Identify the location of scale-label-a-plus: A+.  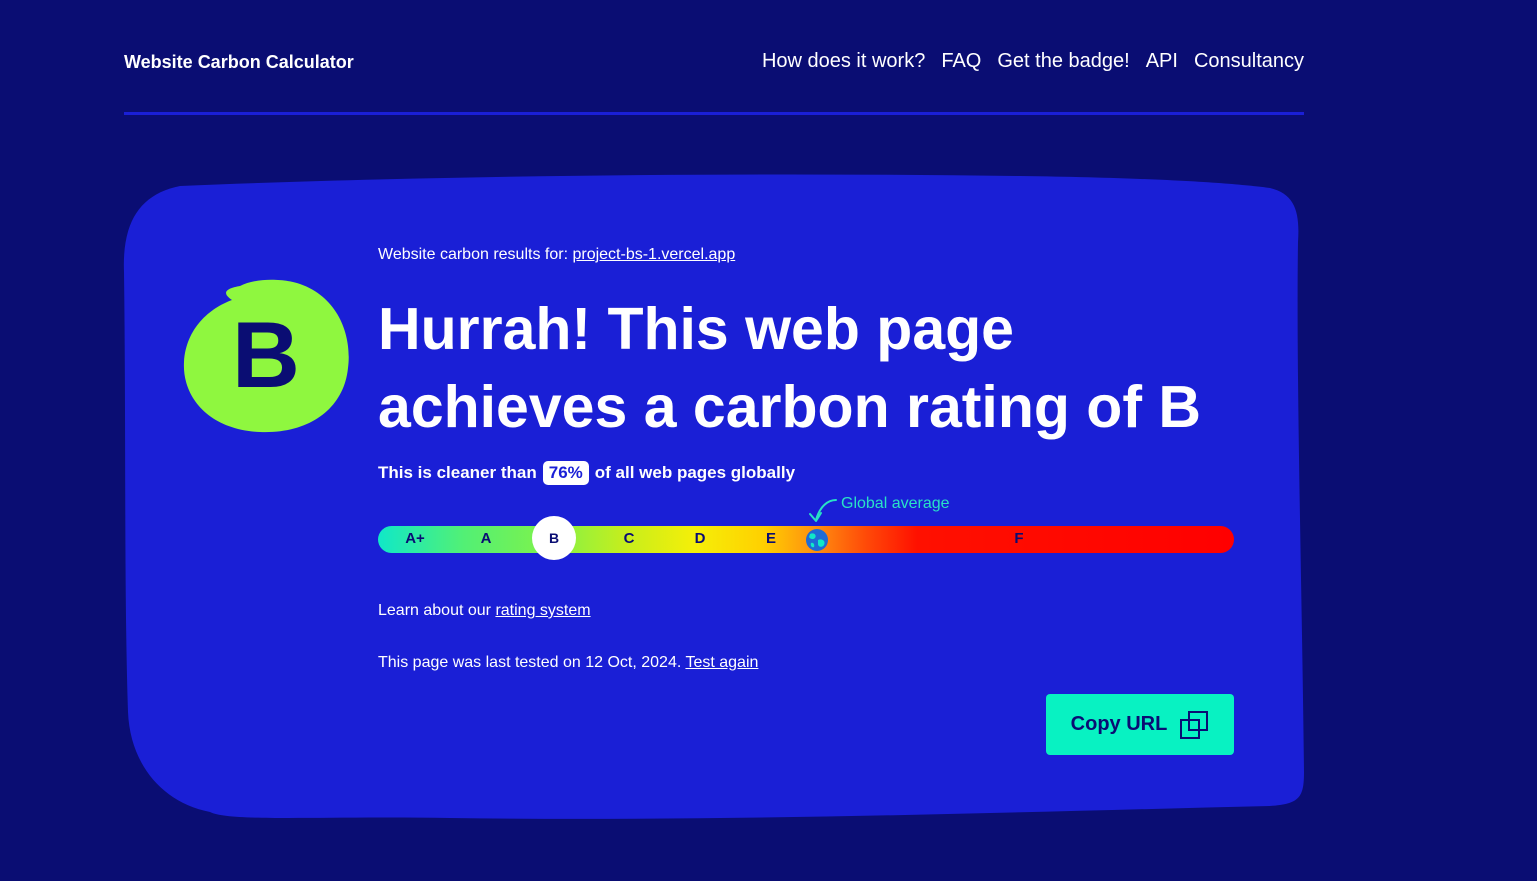
(415, 538).